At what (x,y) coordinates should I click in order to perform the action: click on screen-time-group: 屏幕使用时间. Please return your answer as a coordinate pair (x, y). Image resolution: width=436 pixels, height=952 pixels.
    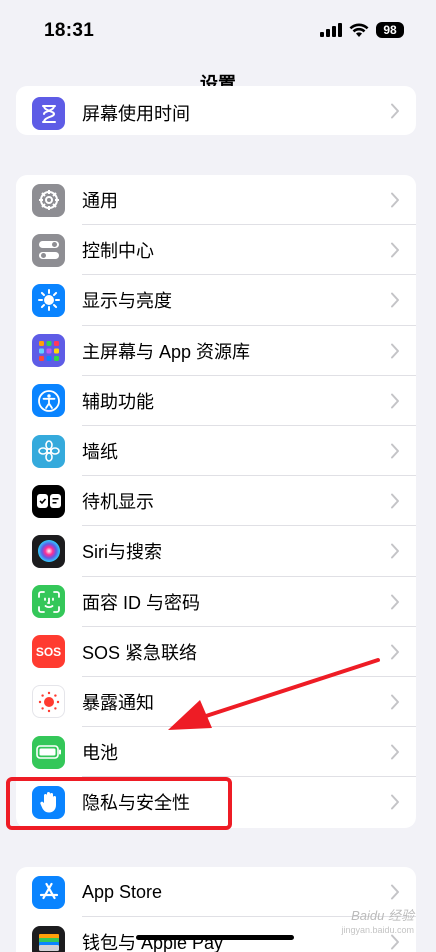
    Looking at the image, I should click on (216, 110).